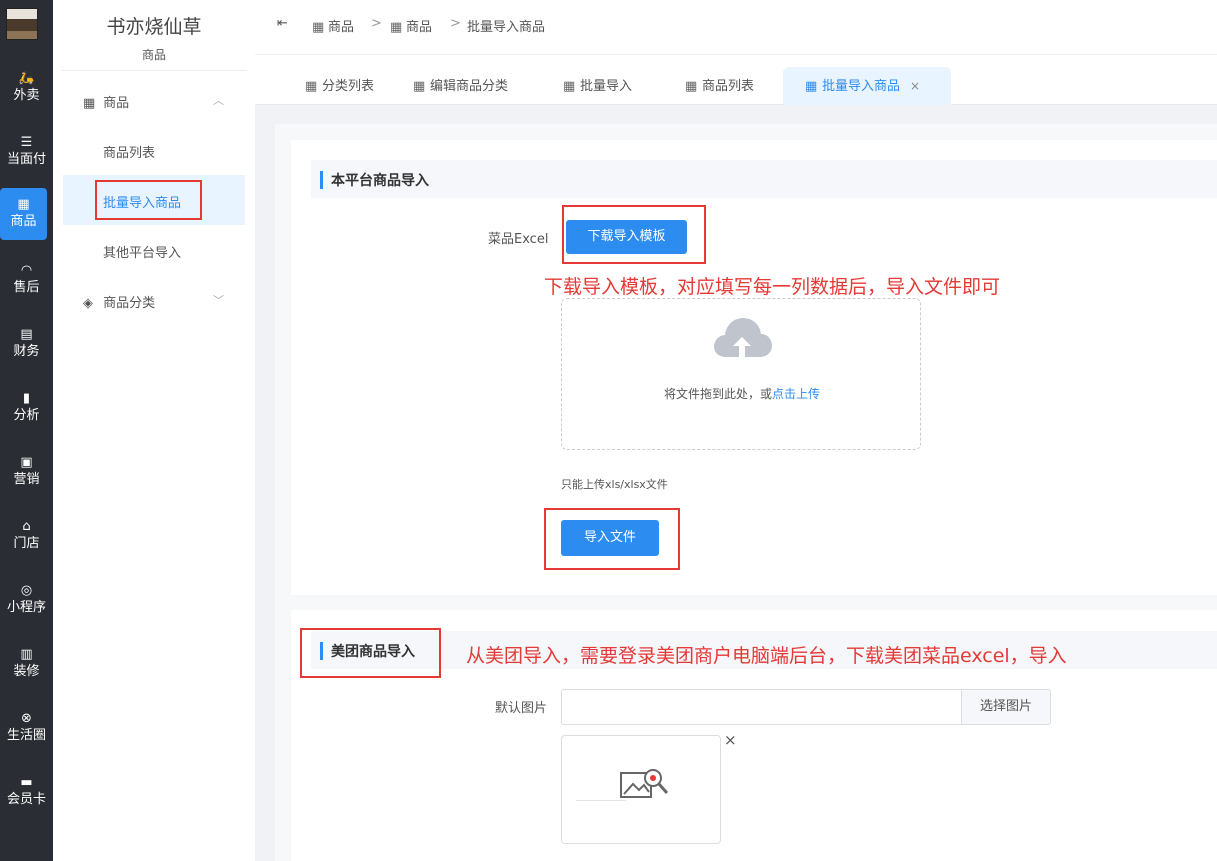 The image size is (1217, 861). I want to click on nav-finance: ▤ 财务, so click(26, 344).